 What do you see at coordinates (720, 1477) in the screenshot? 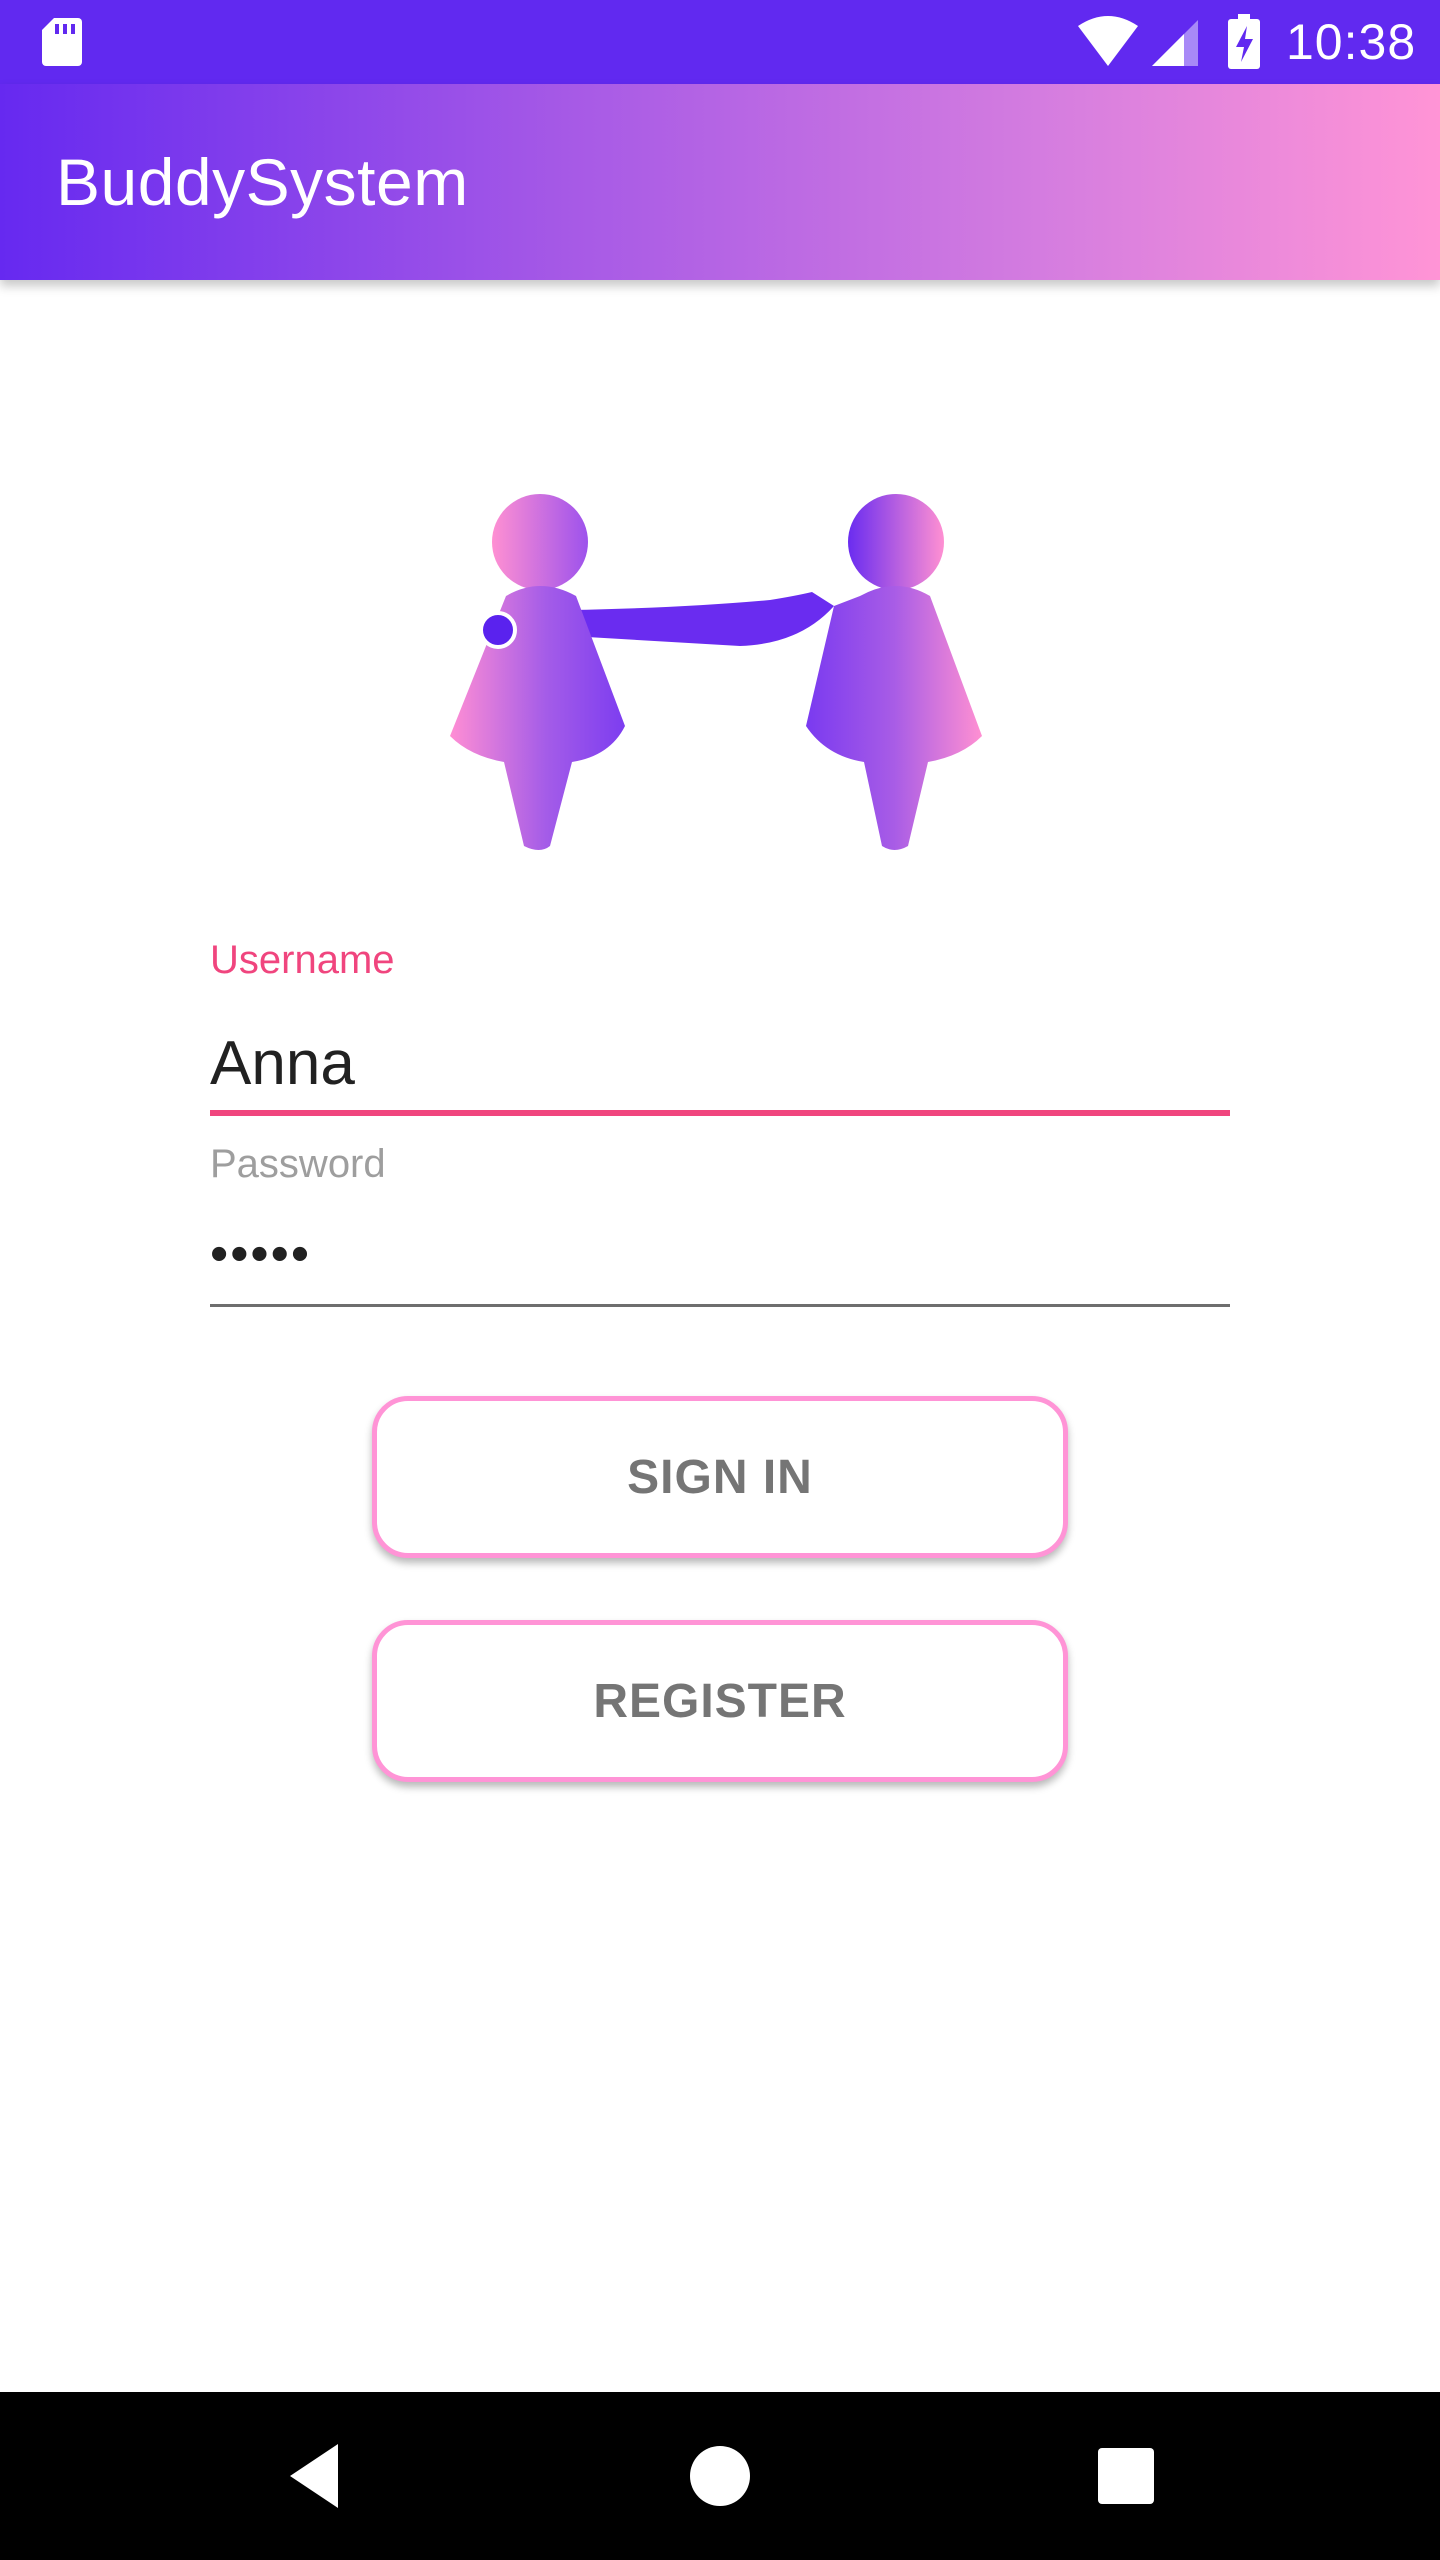
I see `sign-in-button: SIGN IN` at bounding box center [720, 1477].